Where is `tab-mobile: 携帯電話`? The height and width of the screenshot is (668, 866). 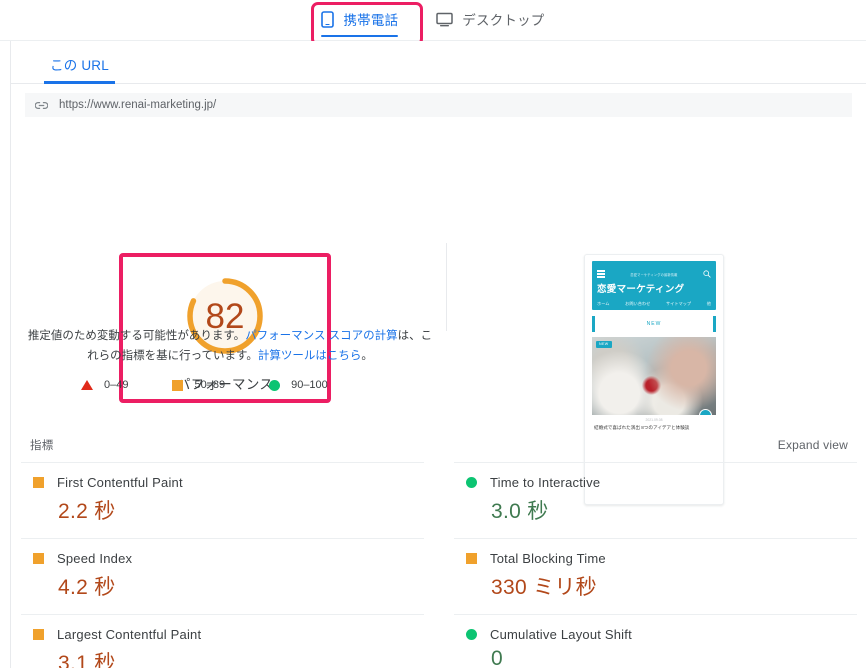 tab-mobile: 携帯電話 is located at coordinates (359, 18).